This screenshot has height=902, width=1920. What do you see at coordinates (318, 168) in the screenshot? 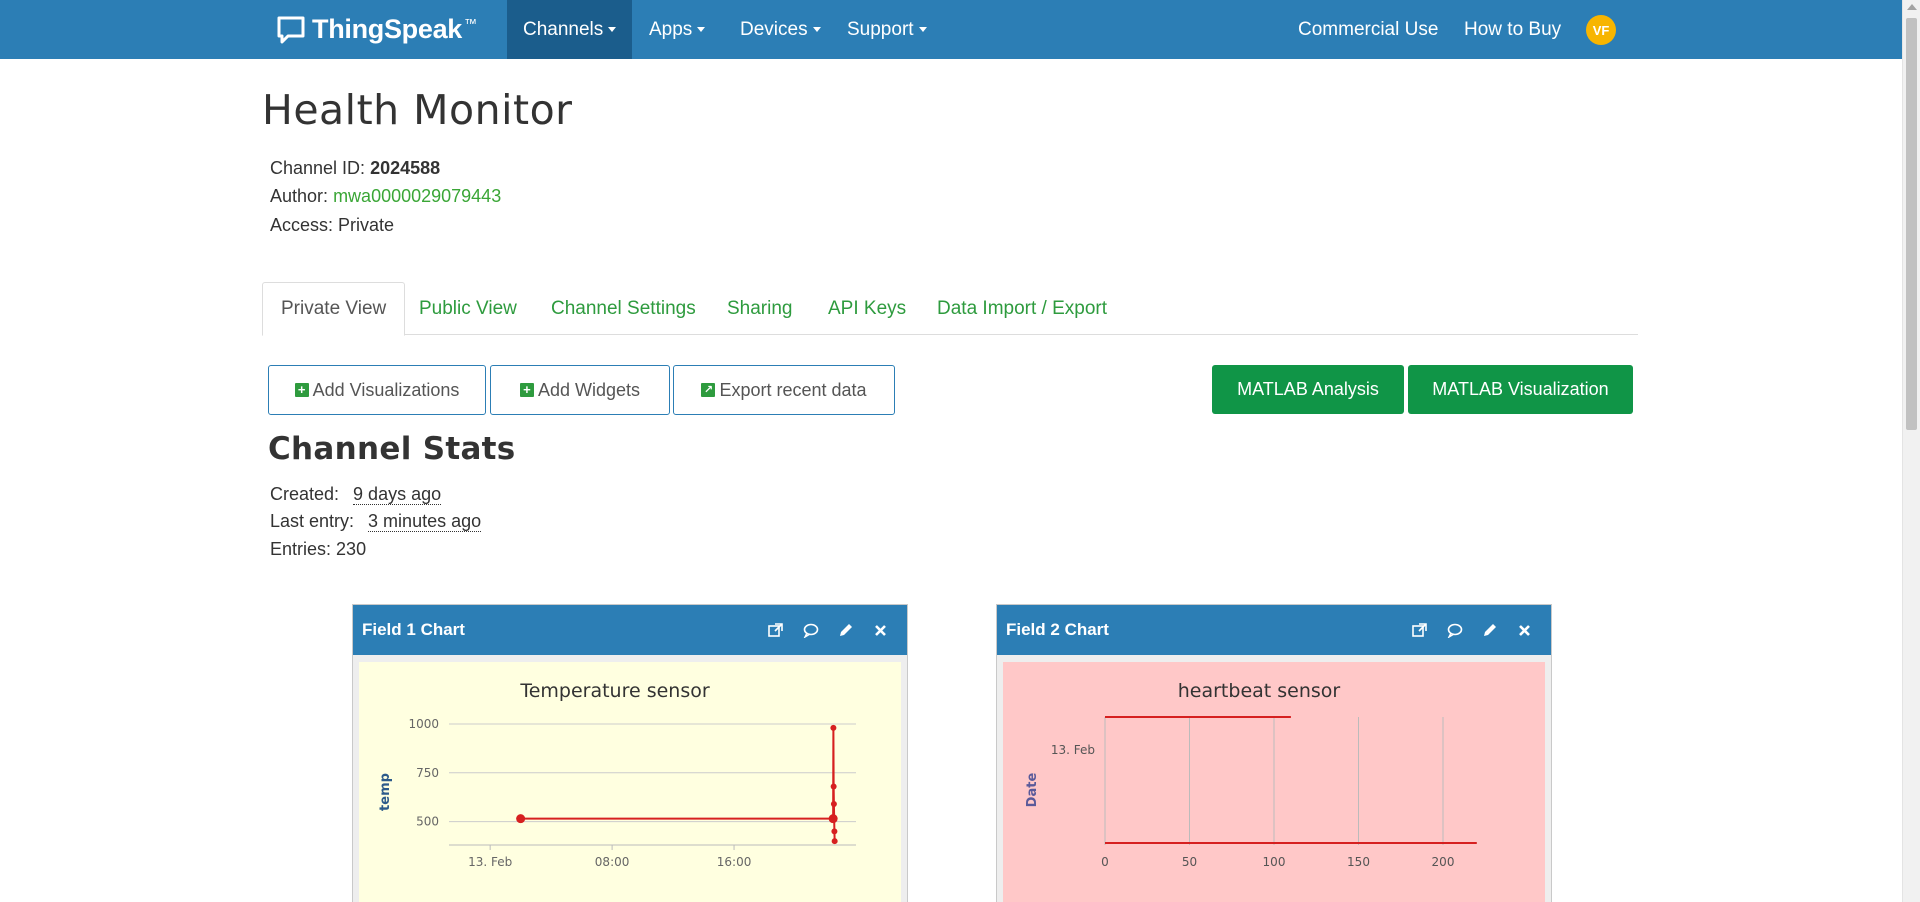
I see `channel-id-label: Channel ID:` at bounding box center [318, 168].